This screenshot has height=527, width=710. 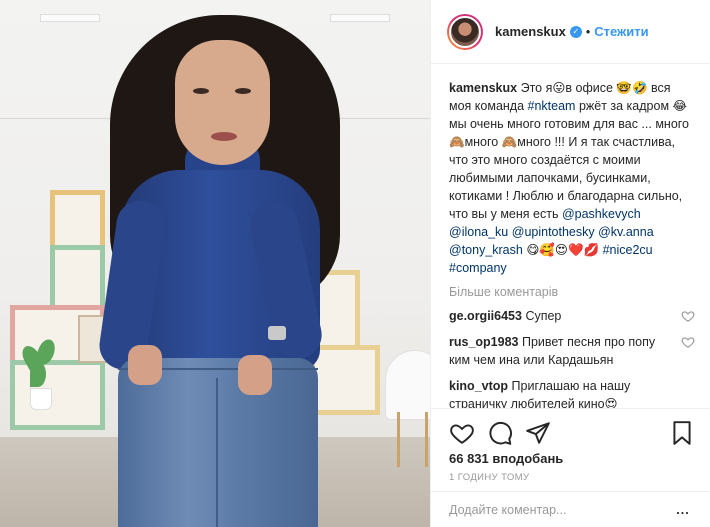 I want to click on comment-username: rus_op1983, so click(x=483, y=342).